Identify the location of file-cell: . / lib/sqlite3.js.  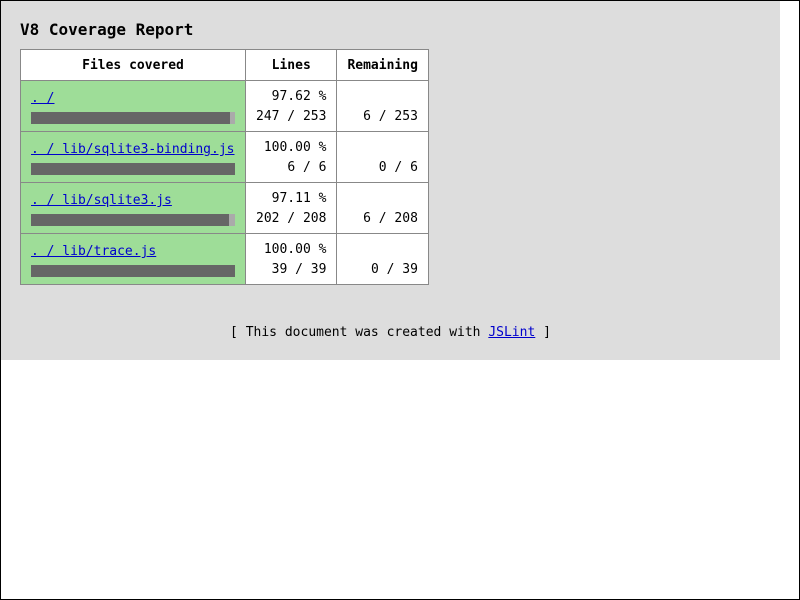
(133, 208).